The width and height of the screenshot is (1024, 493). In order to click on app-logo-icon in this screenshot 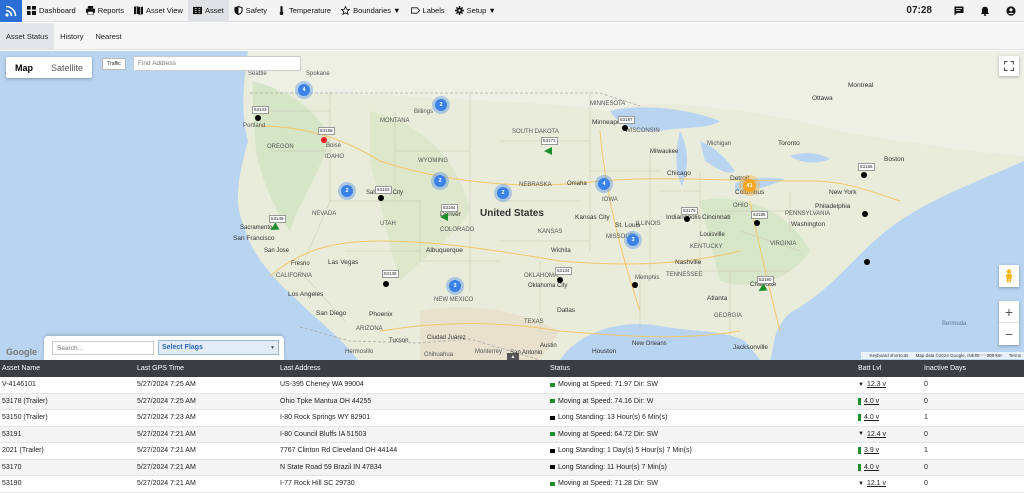, I will do `click(11, 11)`.